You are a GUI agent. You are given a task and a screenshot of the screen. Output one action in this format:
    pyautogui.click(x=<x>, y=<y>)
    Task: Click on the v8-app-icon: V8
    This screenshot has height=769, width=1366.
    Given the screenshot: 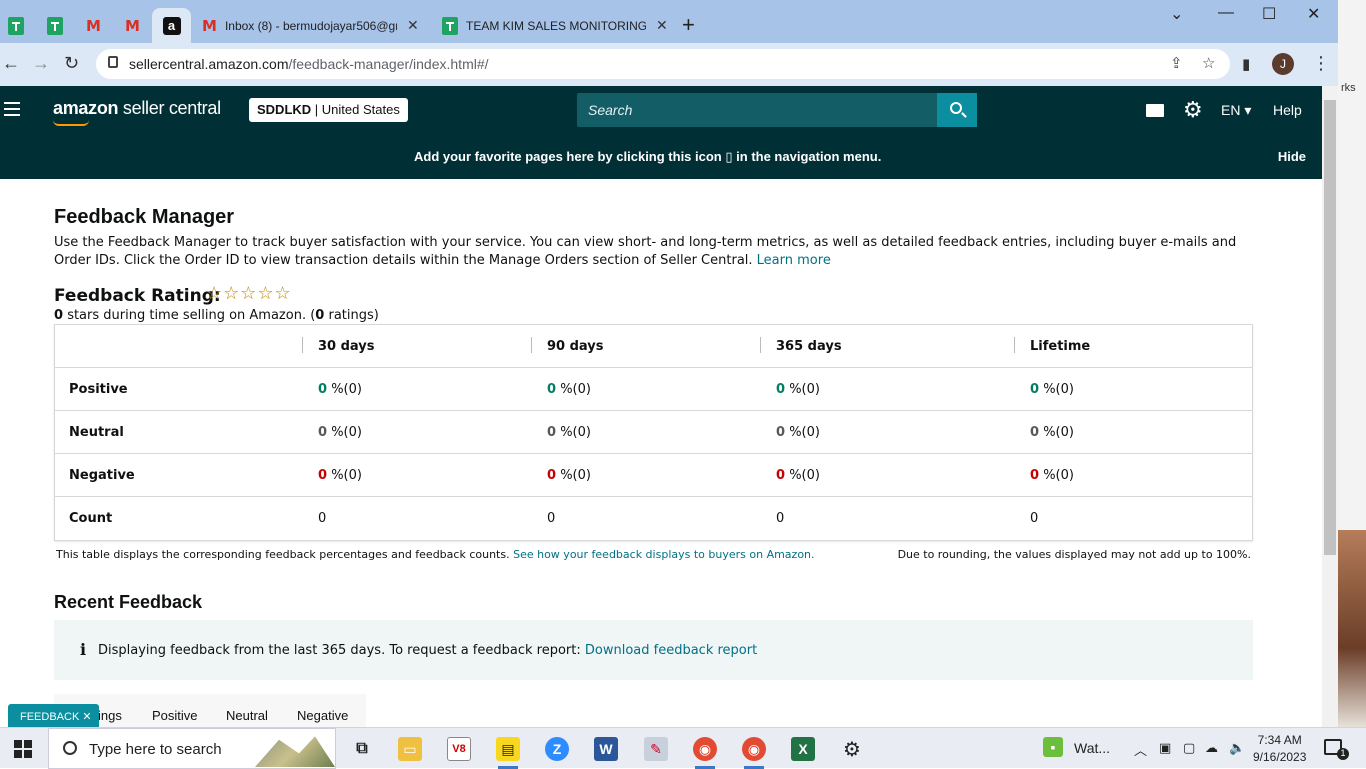 What is the action you would take?
    pyautogui.click(x=459, y=749)
    